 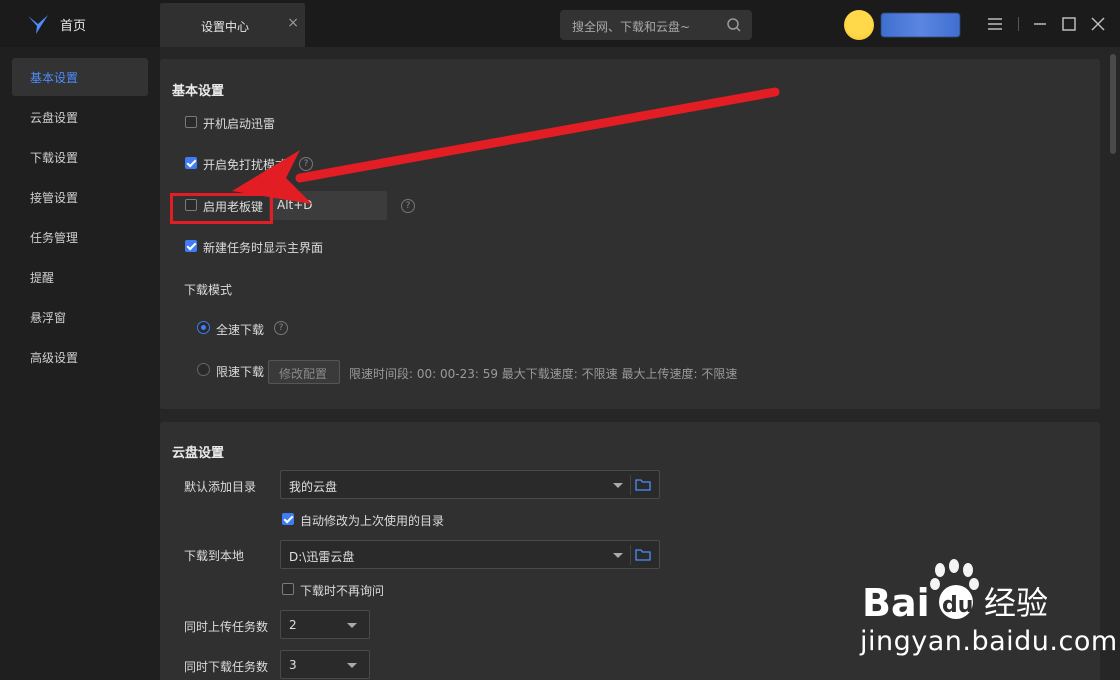 What do you see at coordinates (313, 487) in the screenshot?
I see `default-dir-value: 我的云盘` at bounding box center [313, 487].